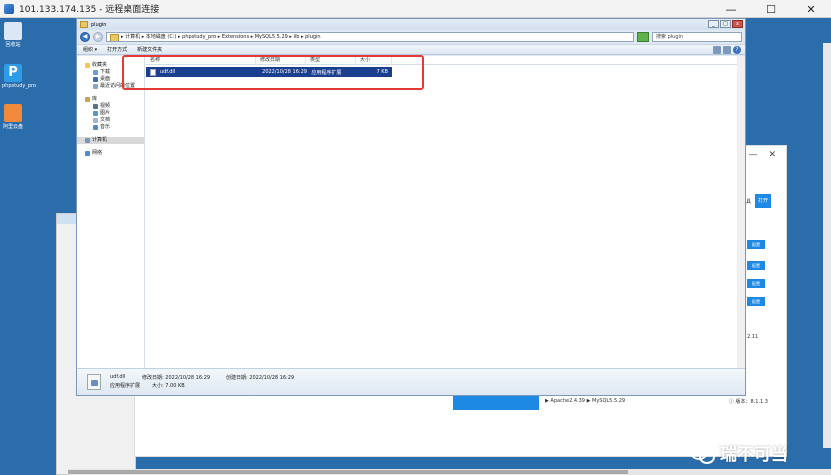 This screenshot has width=831, height=475. I want to click on desktop-icon-label: phpstudy_pro, so click(19, 86).